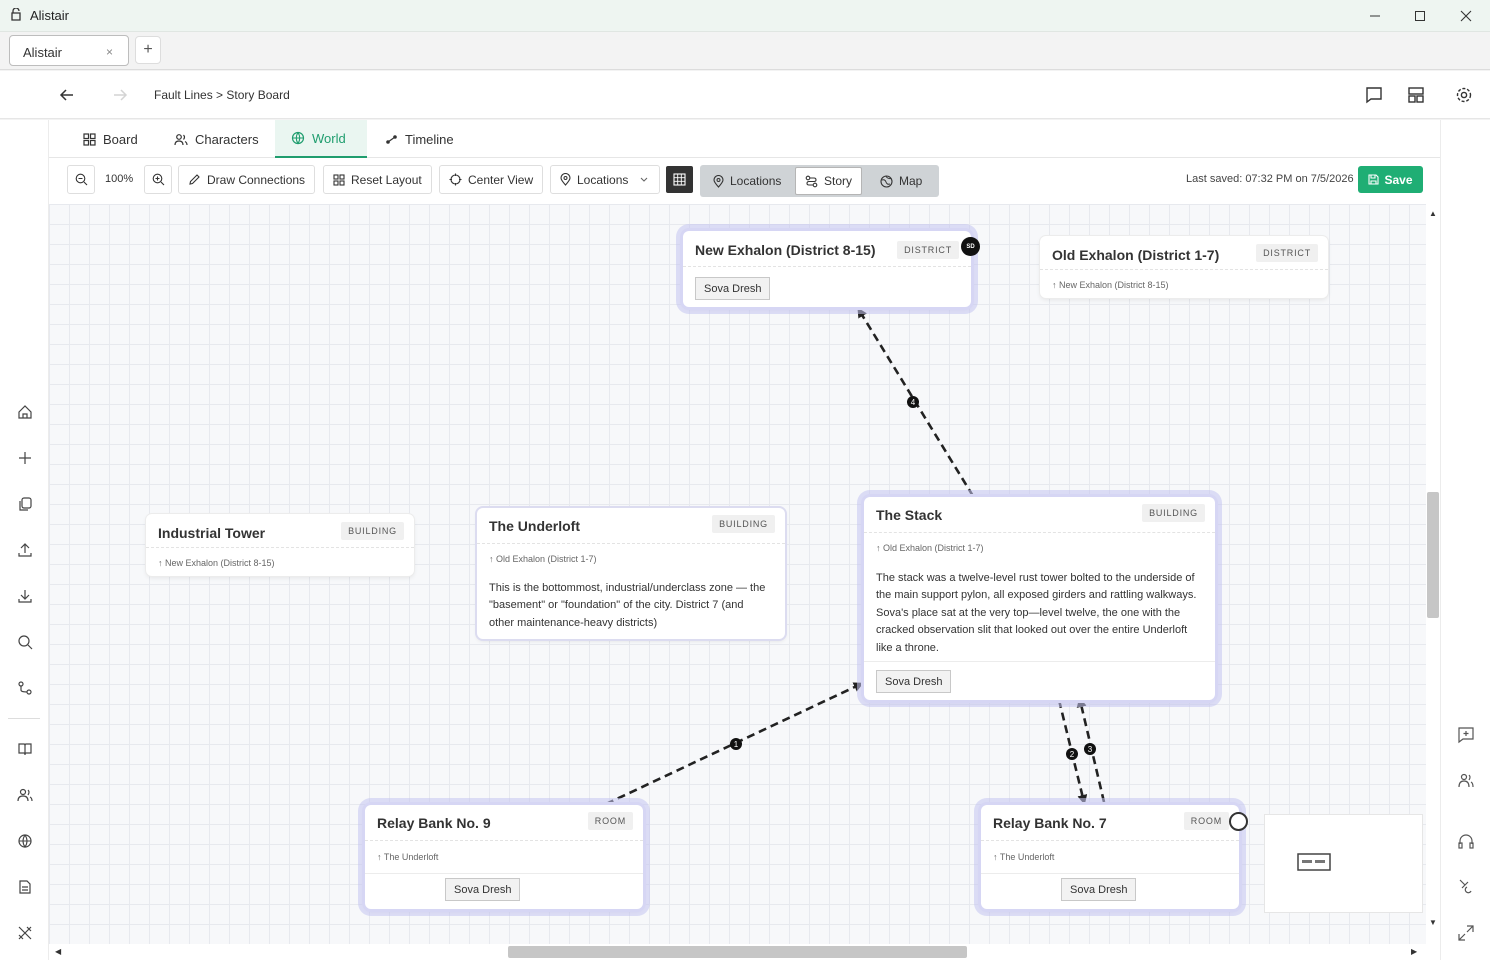 This screenshot has width=1490, height=960. Describe the element at coordinates (1374, 95) in the screenshot. I see `chat-icon` at that location.